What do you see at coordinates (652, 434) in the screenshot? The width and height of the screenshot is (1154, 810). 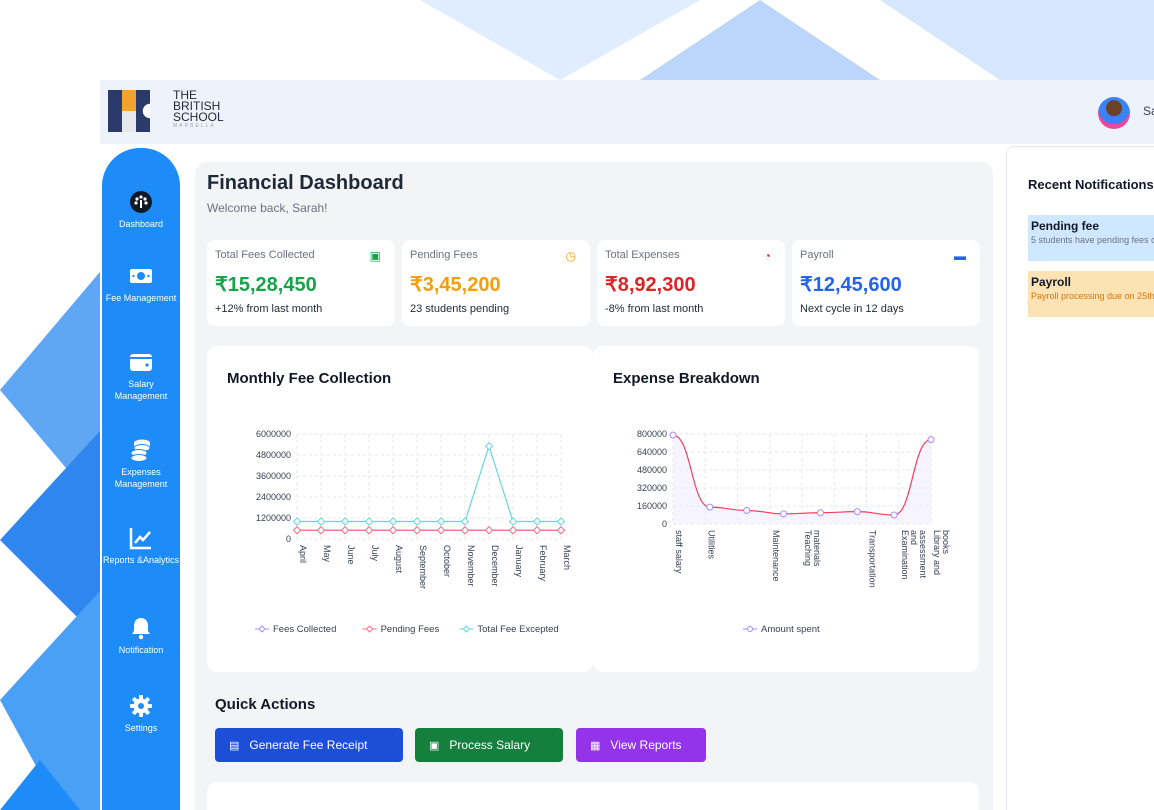 I see `y-tick-label: 800000` at bounding box center [652, 434].